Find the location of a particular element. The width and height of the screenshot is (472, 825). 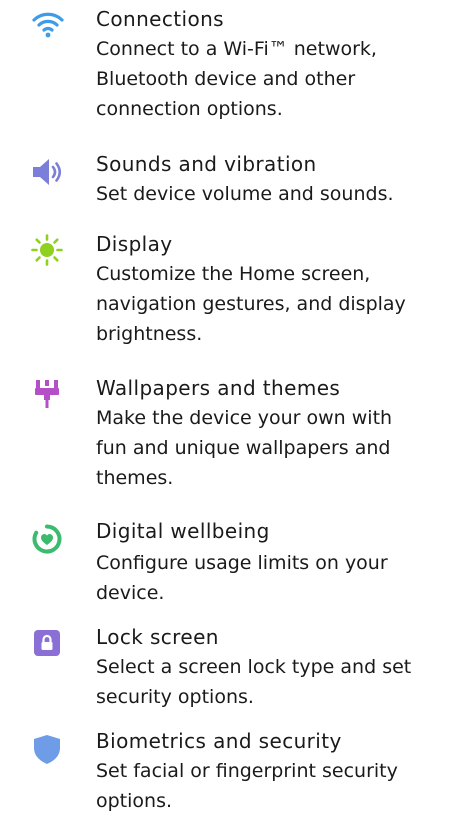

heart-ring-icon is located at coordinates (47, 539).